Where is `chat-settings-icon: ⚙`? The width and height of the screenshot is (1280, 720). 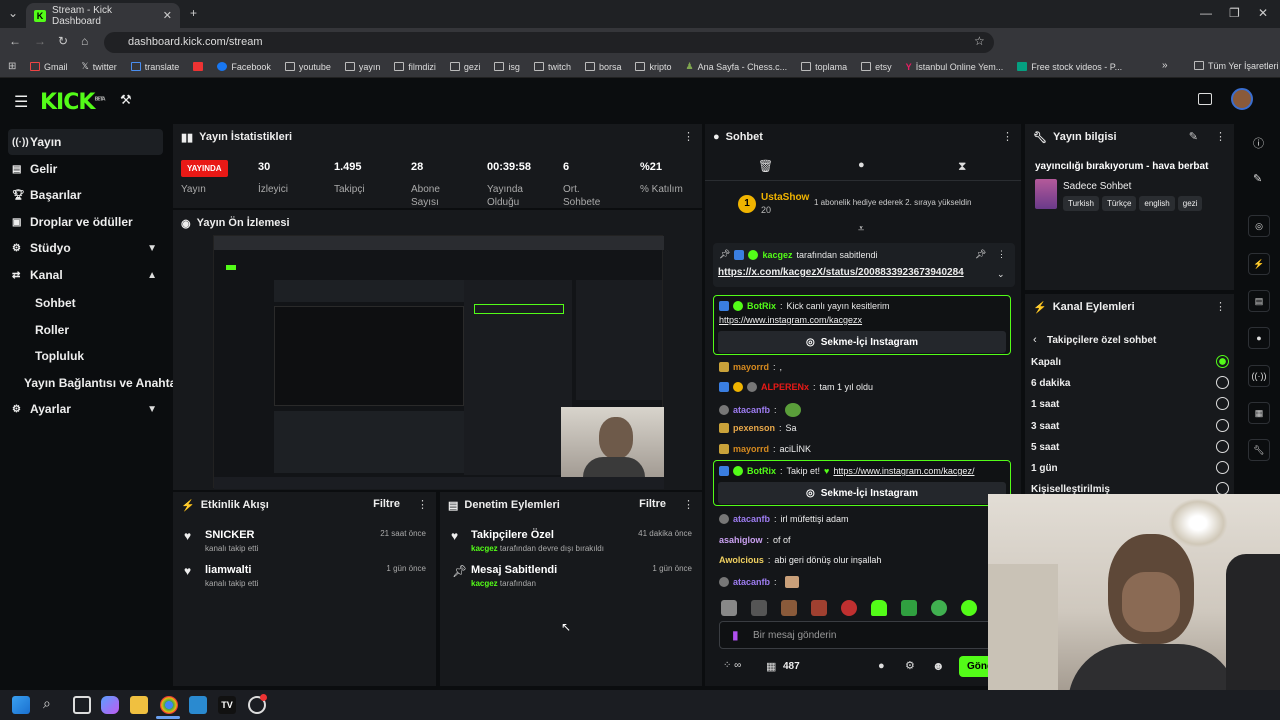 chat-settings-icon: ⚙ is located at coordinates (910, 665).